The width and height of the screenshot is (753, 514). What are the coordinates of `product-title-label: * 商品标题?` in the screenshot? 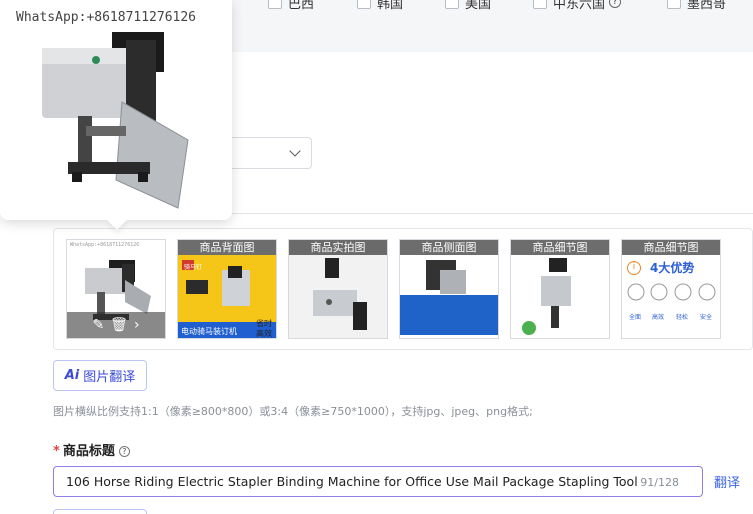 It's located at (91, 449).